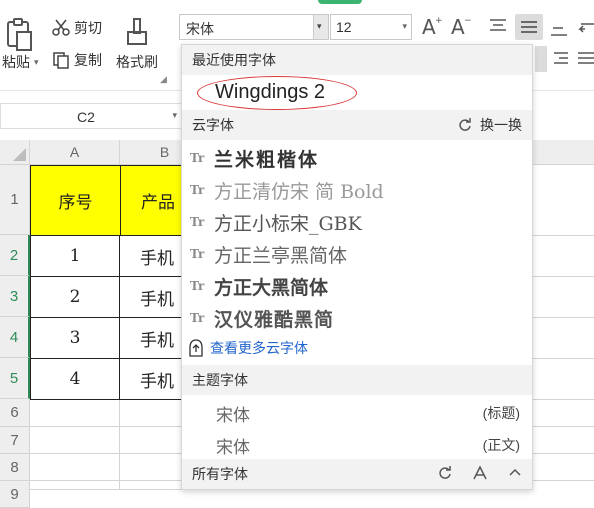 Image resolution: width=594 pixels, height=508 pixels. I want to click on cloud-font-item: Tr 方正兰亭黑简体, so click(357, 253).